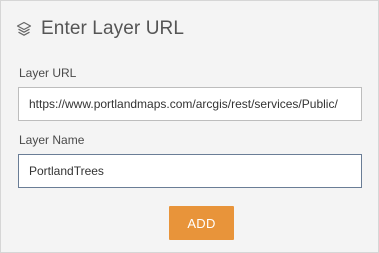 This screenshot has height=253, width=379. Describe the element at coordinates (113, 28) in the screenshot. I see `panel-title: Enter Layer URL` at that location.